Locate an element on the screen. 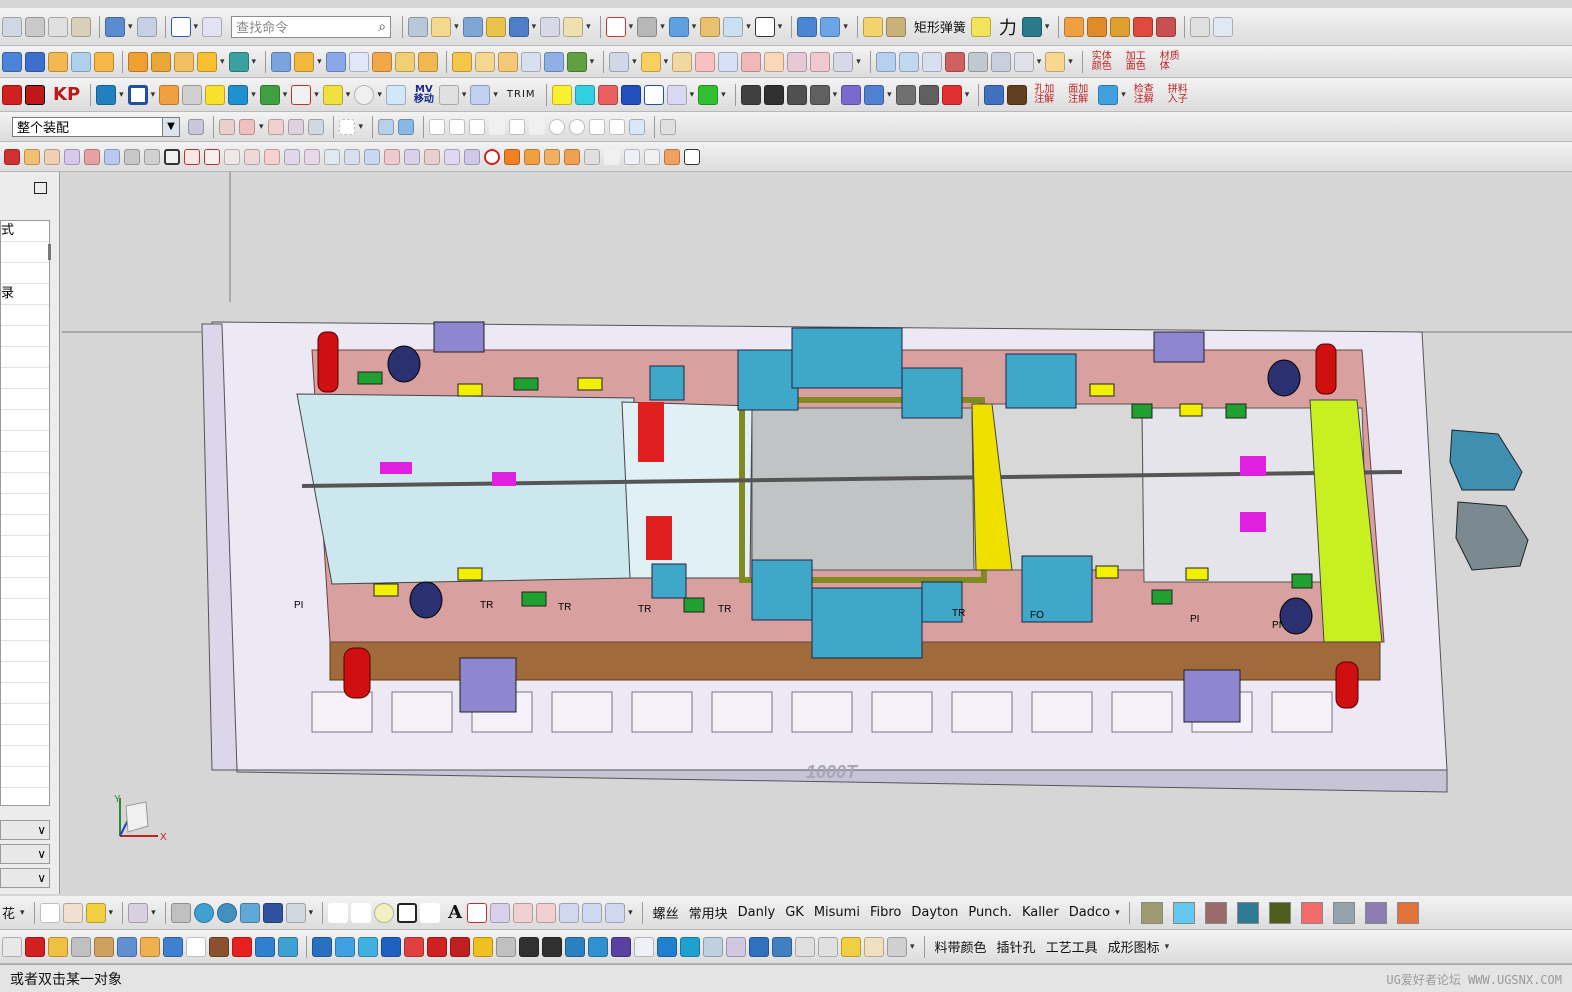  list-item: 式 is located at coordinates (25, 231).